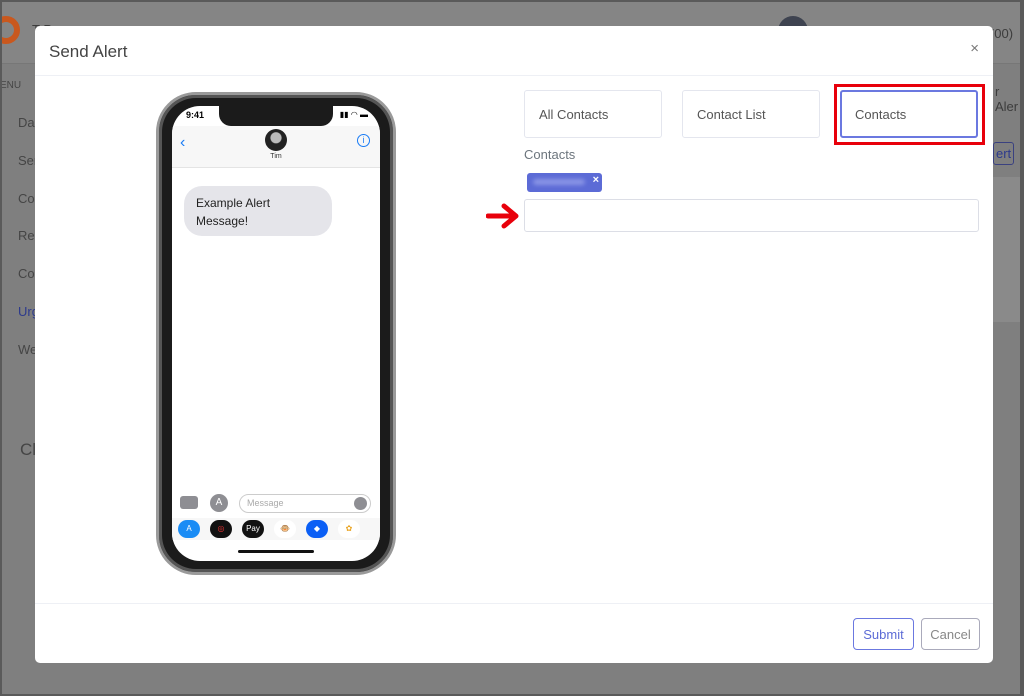 Image resolution: width=1024 pixels, height=696 pixels. What do you see at coordinates (349, 529) in the screenshot?
I see `photos-icon: ✿` at bounding box center [349, 529].